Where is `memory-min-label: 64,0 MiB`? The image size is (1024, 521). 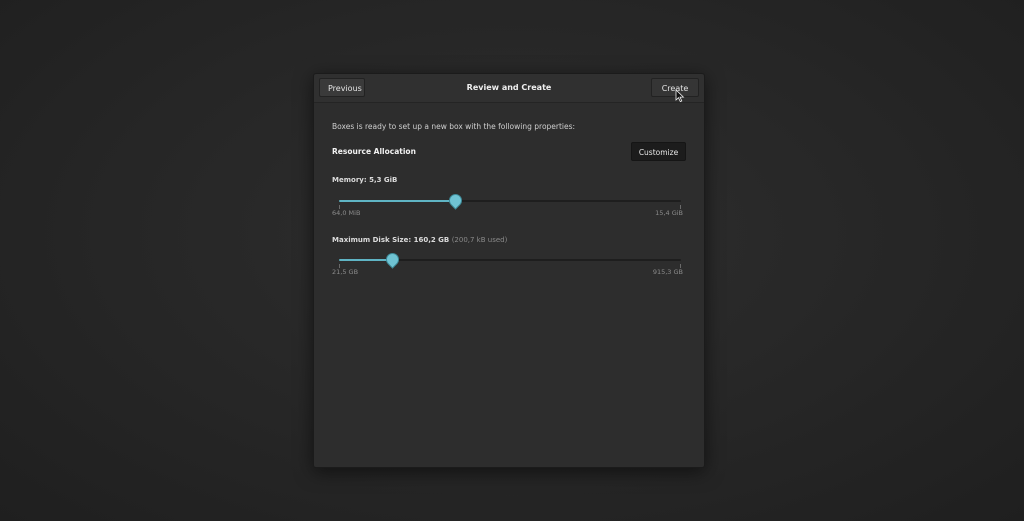
memory-min-label: 64,0 MiB is located at coordinates (346, 213).